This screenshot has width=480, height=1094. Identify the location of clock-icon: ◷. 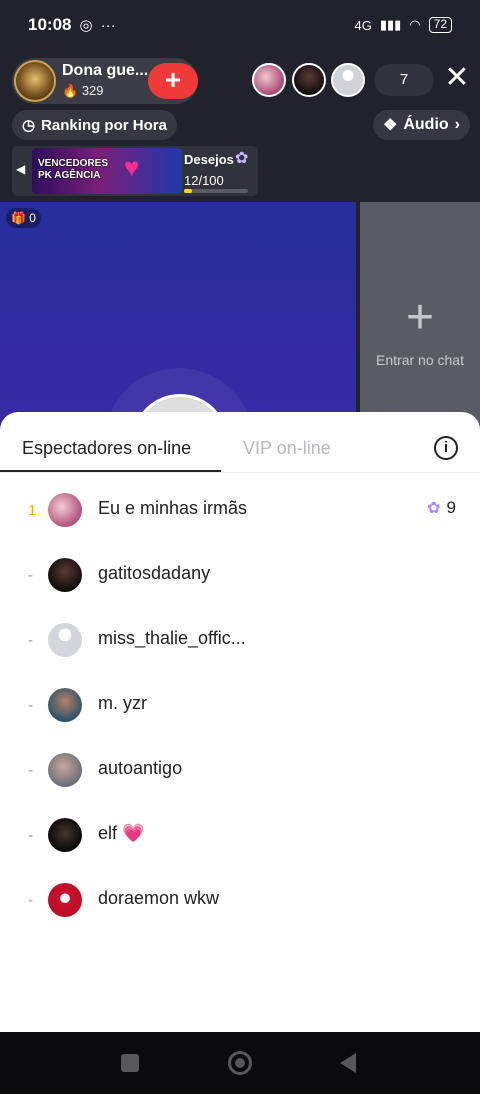
(29, 125).